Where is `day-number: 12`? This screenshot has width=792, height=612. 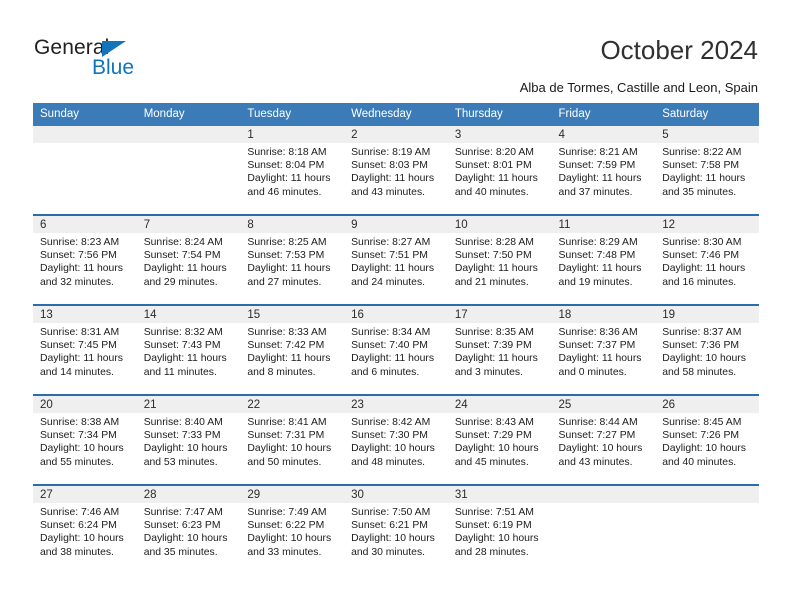 day-number: 12 is located at coordinates (707, 224).